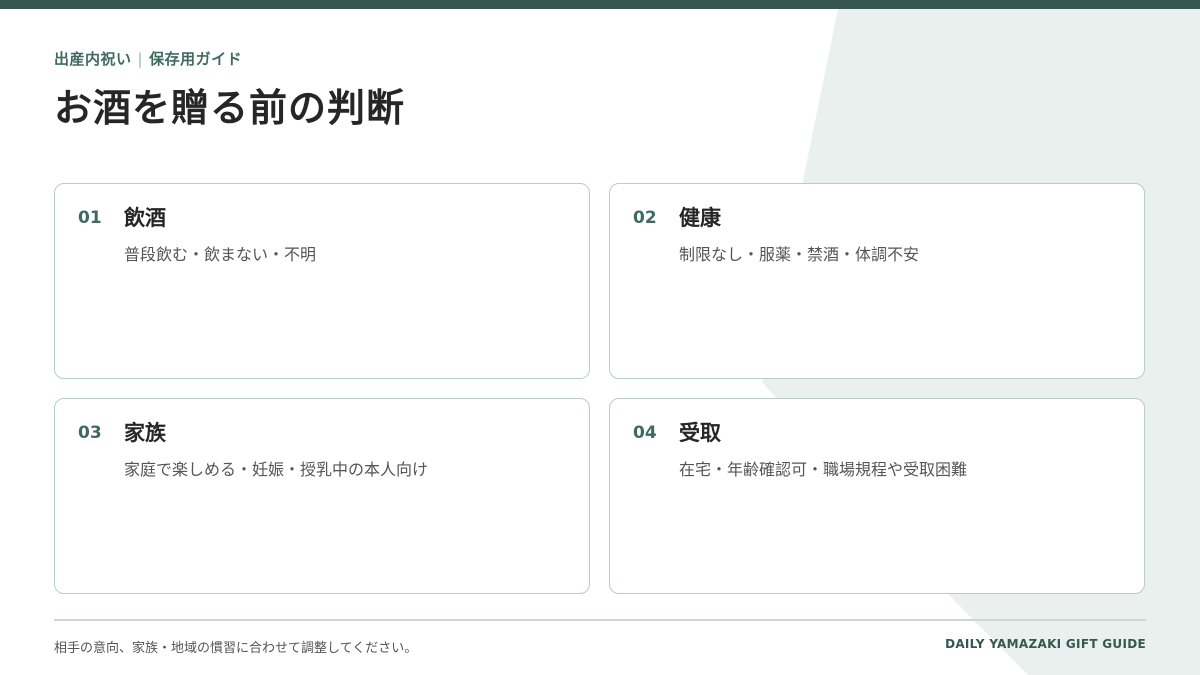 The image size is (1200, 675). Describe the element at coordinates (90, 433) in the screenshot. I see `card-number: 03` at that location.